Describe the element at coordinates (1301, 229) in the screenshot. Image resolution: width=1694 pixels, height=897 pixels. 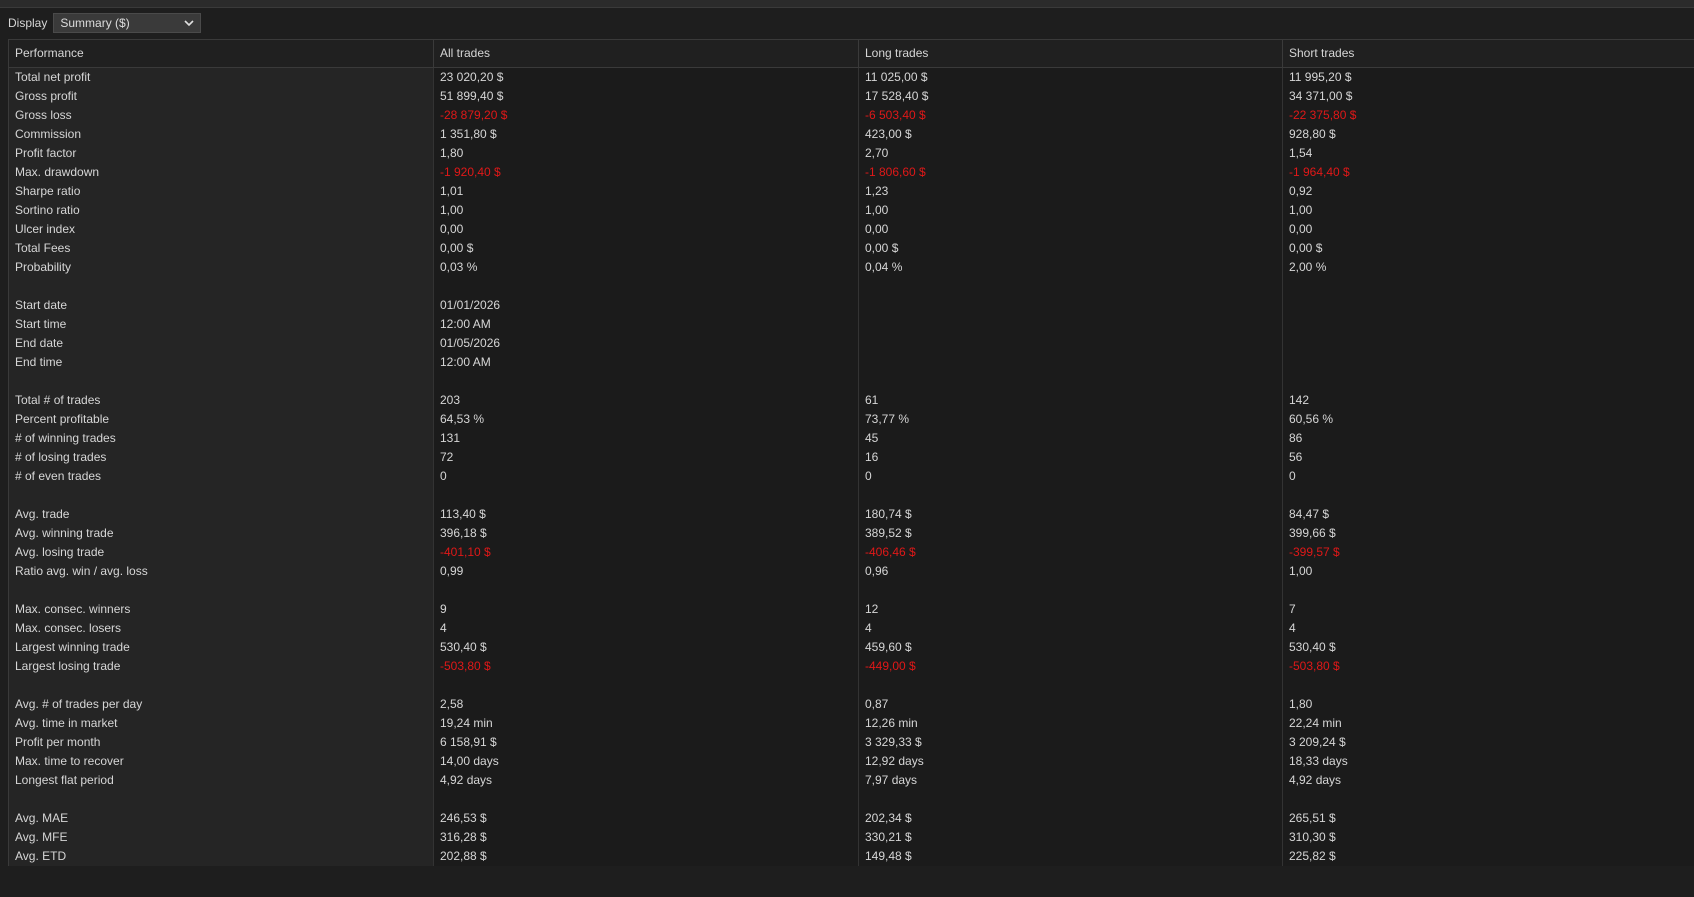
I see `cell-short-trades: 0,00` at that location.